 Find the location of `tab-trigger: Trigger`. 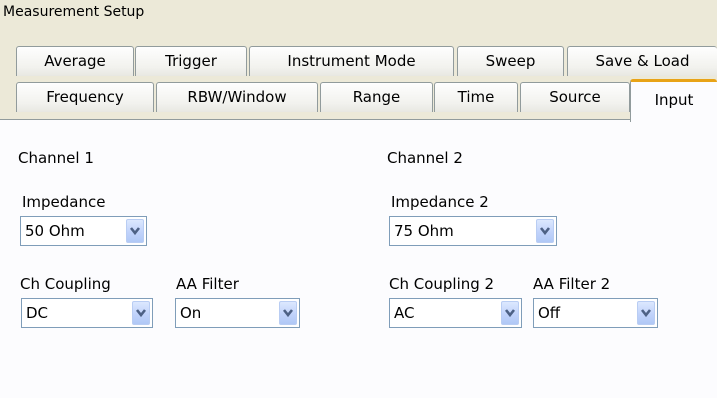

tab-trigger: Trigger is located at coordinates (191, 61).